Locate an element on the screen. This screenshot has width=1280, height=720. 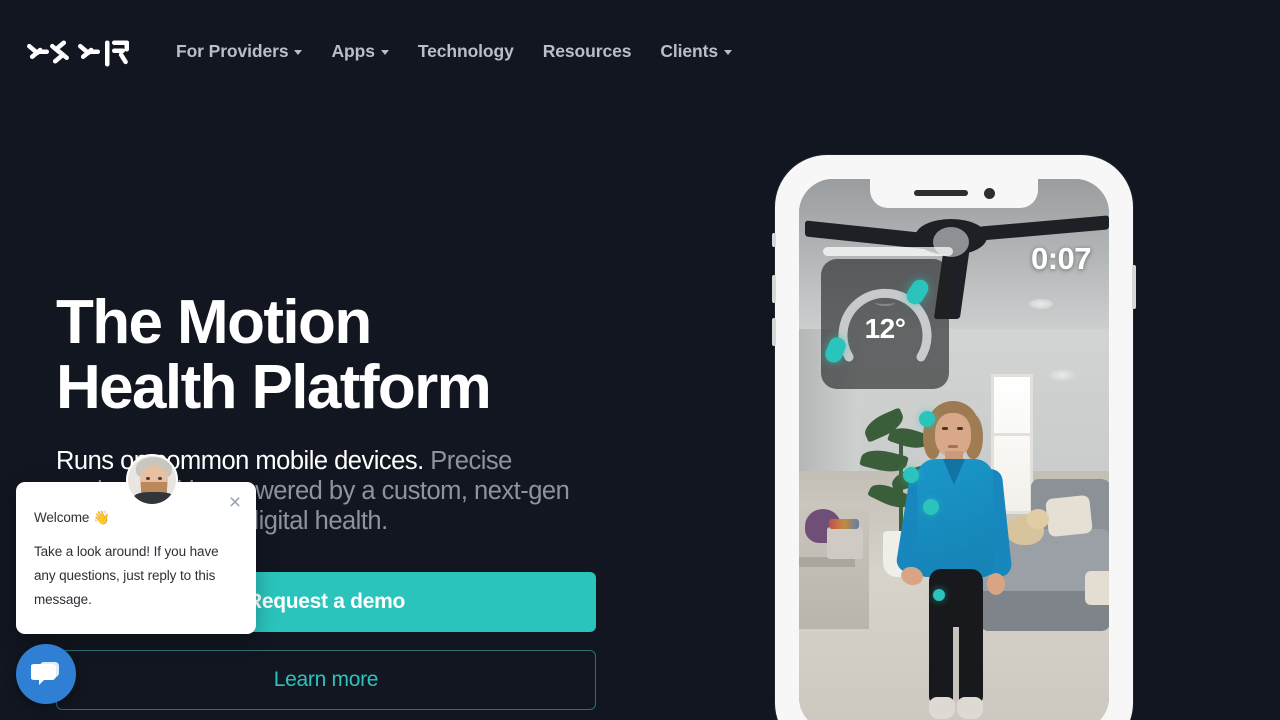
nav-label: For Providers is located at coordinates (232, 51).